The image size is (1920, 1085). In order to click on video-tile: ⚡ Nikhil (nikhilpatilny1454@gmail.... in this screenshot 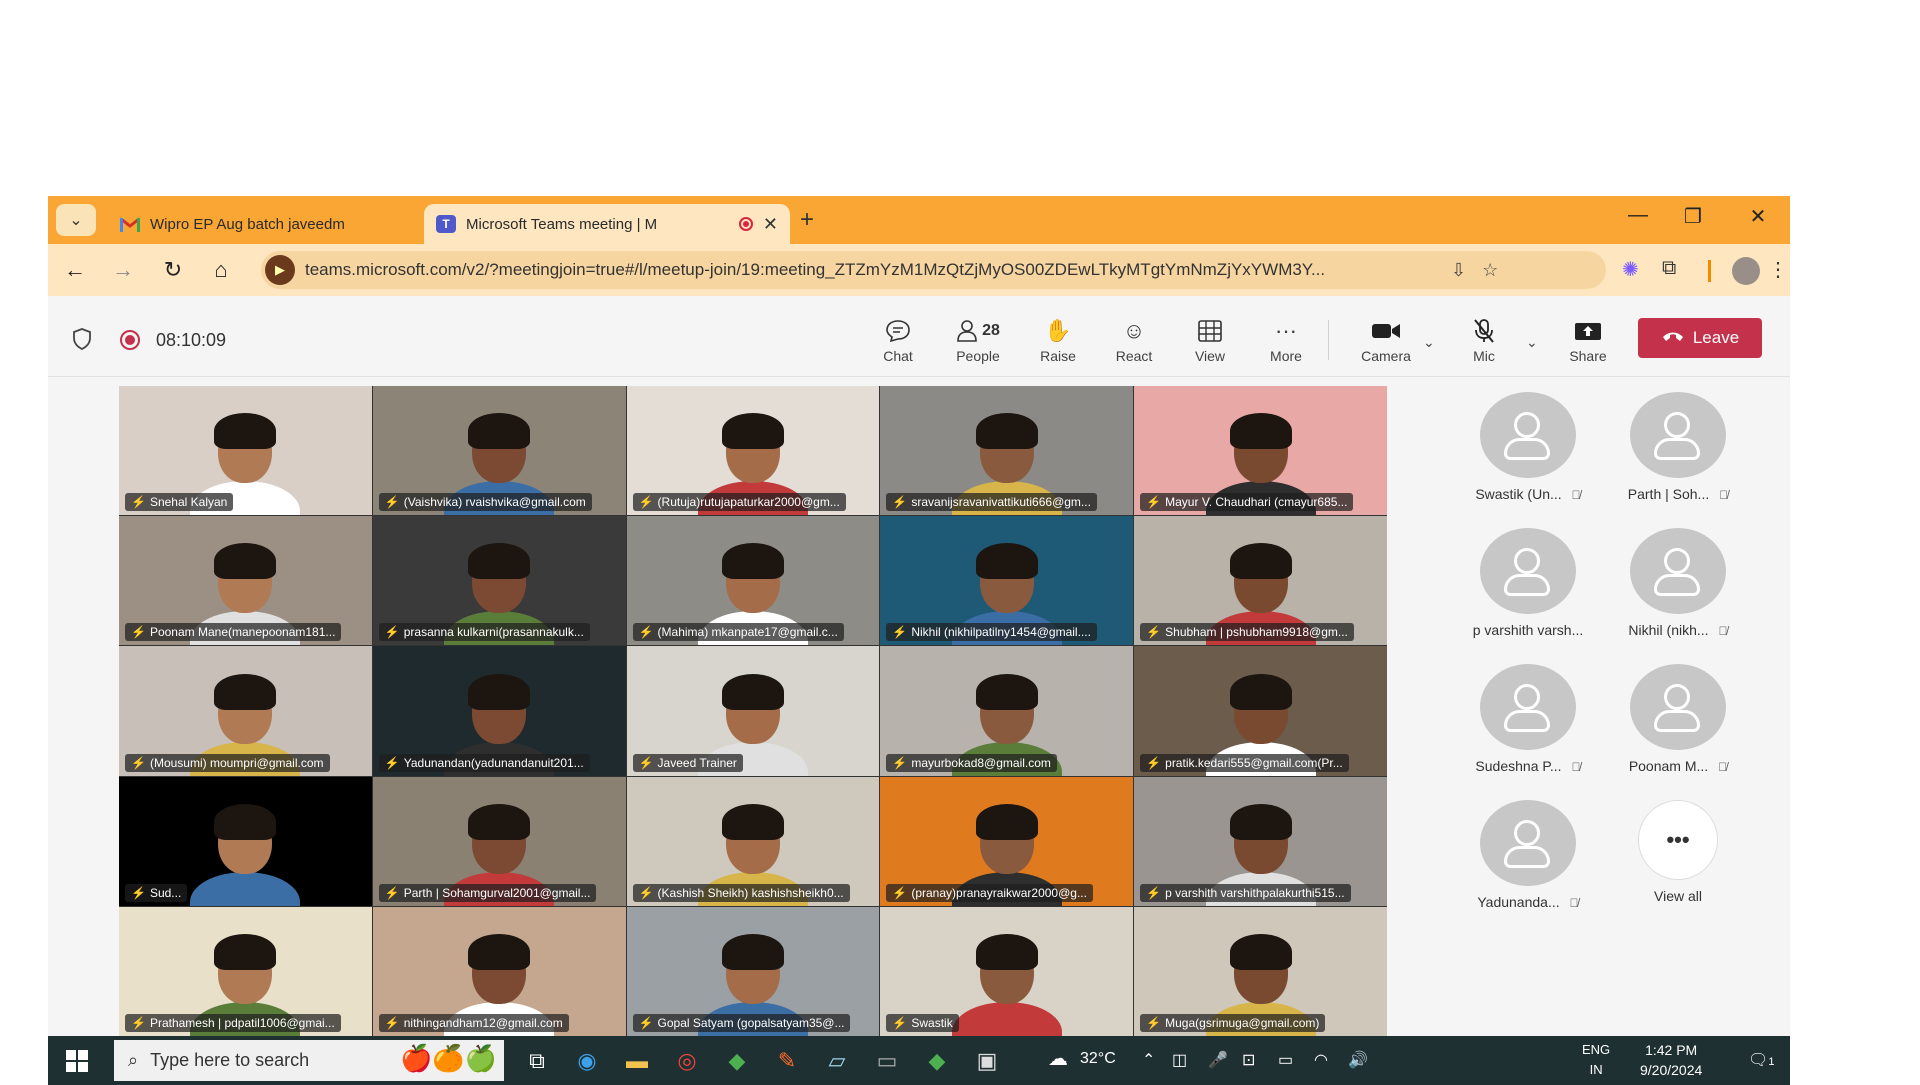, I will do `click(1007, 581)`.